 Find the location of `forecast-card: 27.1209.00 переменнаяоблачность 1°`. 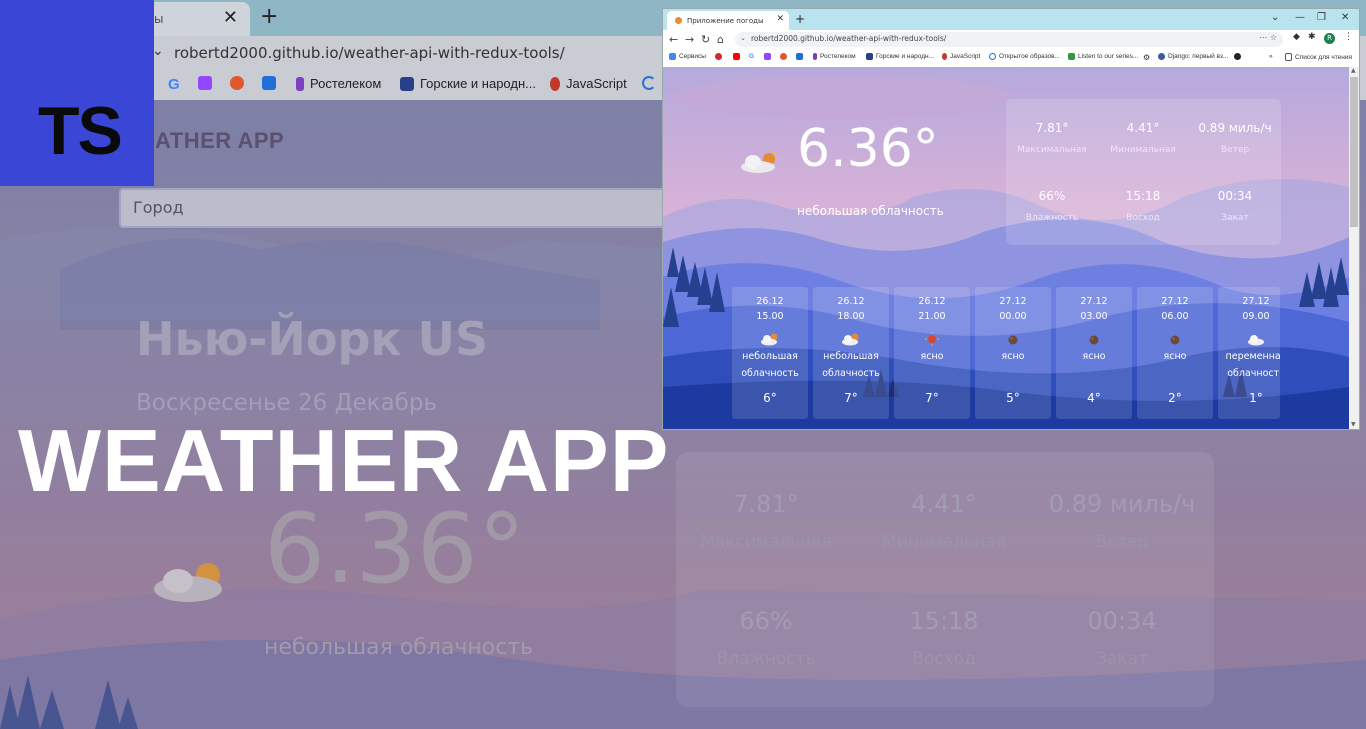

forecast-card: 27.1209.00 переменнаяоблачность 1° is located at coordinates (1249, 353).